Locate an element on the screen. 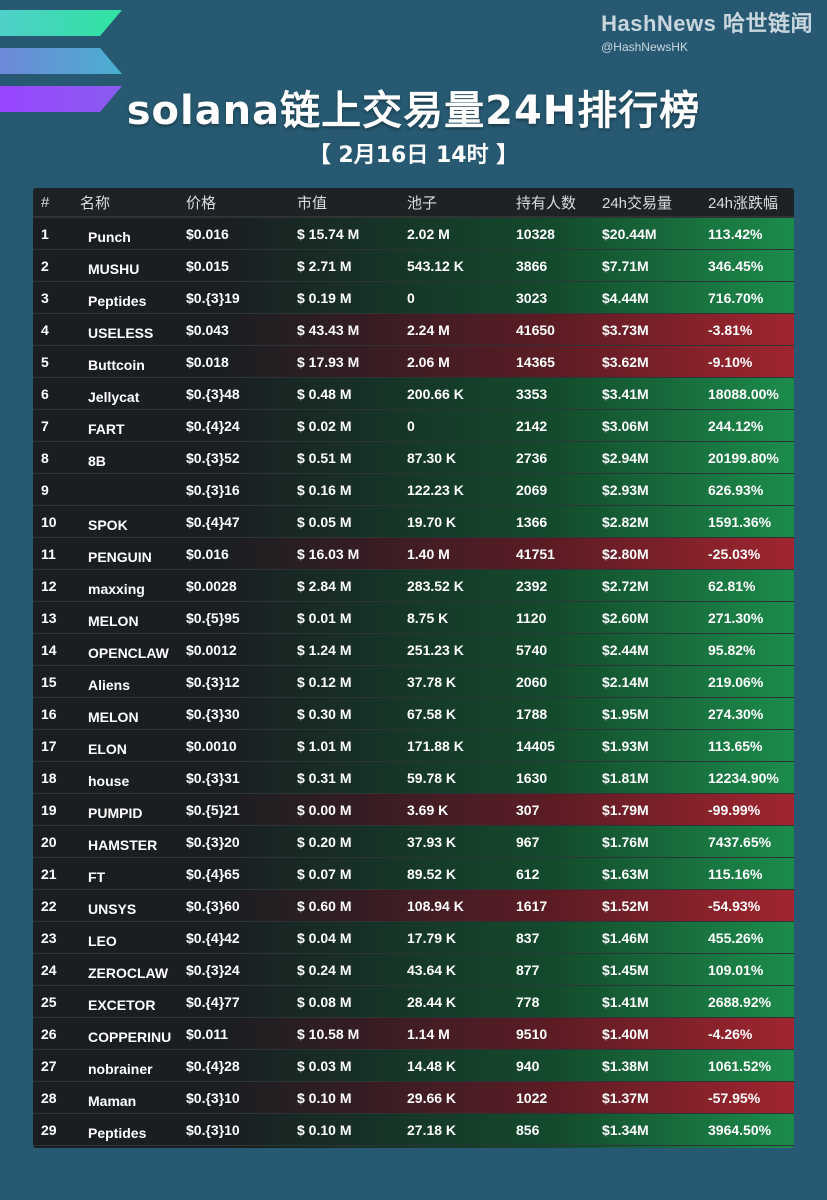 The width and height of the screenshot is (827, 1200). cell-price: $0.{3}30 is located at coordinates (213, 713).